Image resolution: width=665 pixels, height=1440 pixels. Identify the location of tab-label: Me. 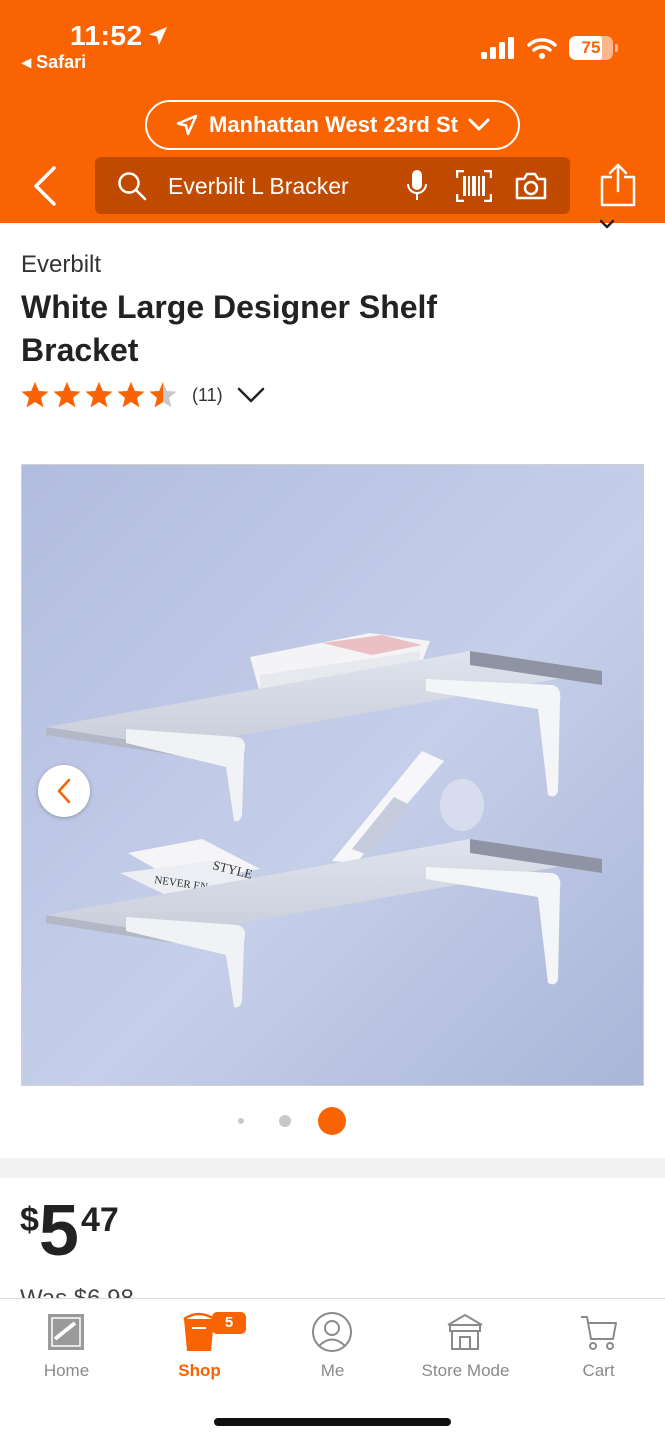
(332, 1370).